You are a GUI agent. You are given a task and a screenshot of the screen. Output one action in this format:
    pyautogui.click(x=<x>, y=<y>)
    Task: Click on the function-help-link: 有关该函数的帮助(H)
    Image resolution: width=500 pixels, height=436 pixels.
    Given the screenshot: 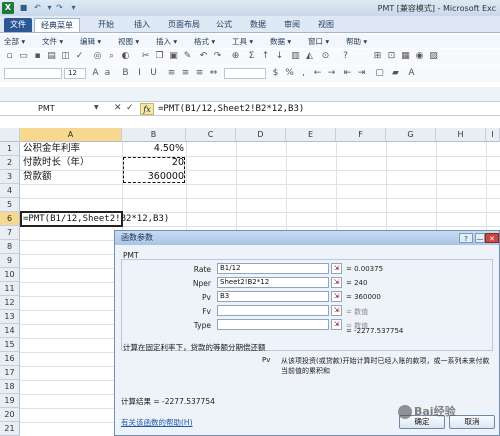 What is the action you would take?
    pyautogui.click(x=157, y=422)
    